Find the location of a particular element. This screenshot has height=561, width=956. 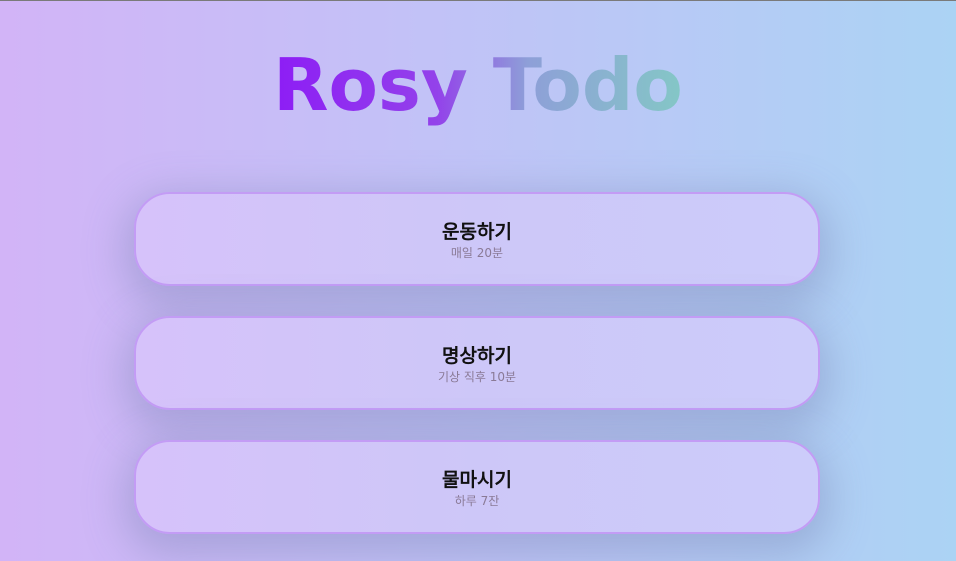

todo-item-meditation: 명상하기 기상 직후 10분 is located at coordinates (477, 363).